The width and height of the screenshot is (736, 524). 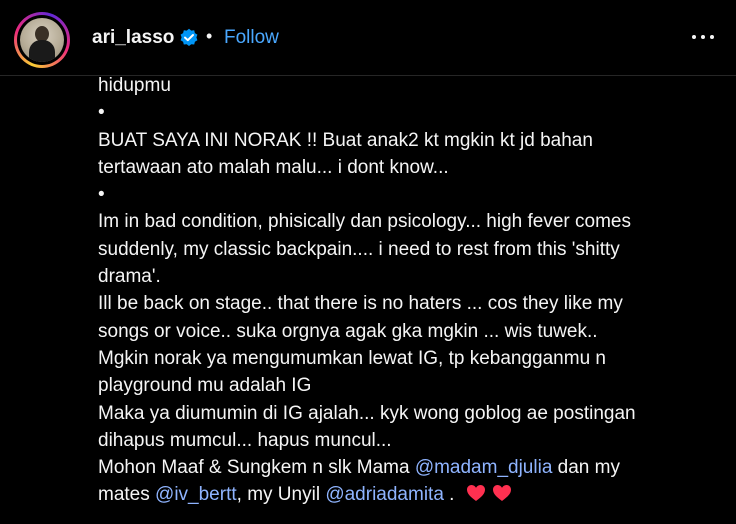 I want to click on caption-text: ., so click(x=451, y=495).